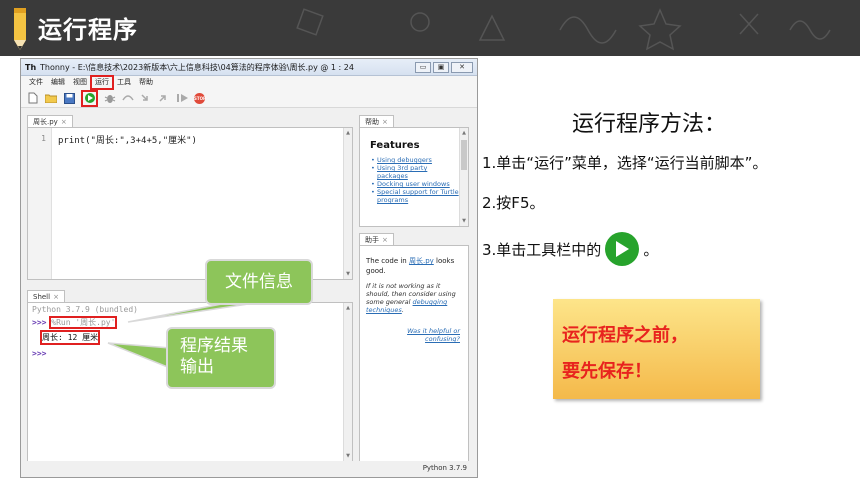 The width and height of the screenshot is (860, 484). Describe the element at coordinates (347, 203) in the screenshot. I see `editor-scrollbar: ▲ ▼` at that location.